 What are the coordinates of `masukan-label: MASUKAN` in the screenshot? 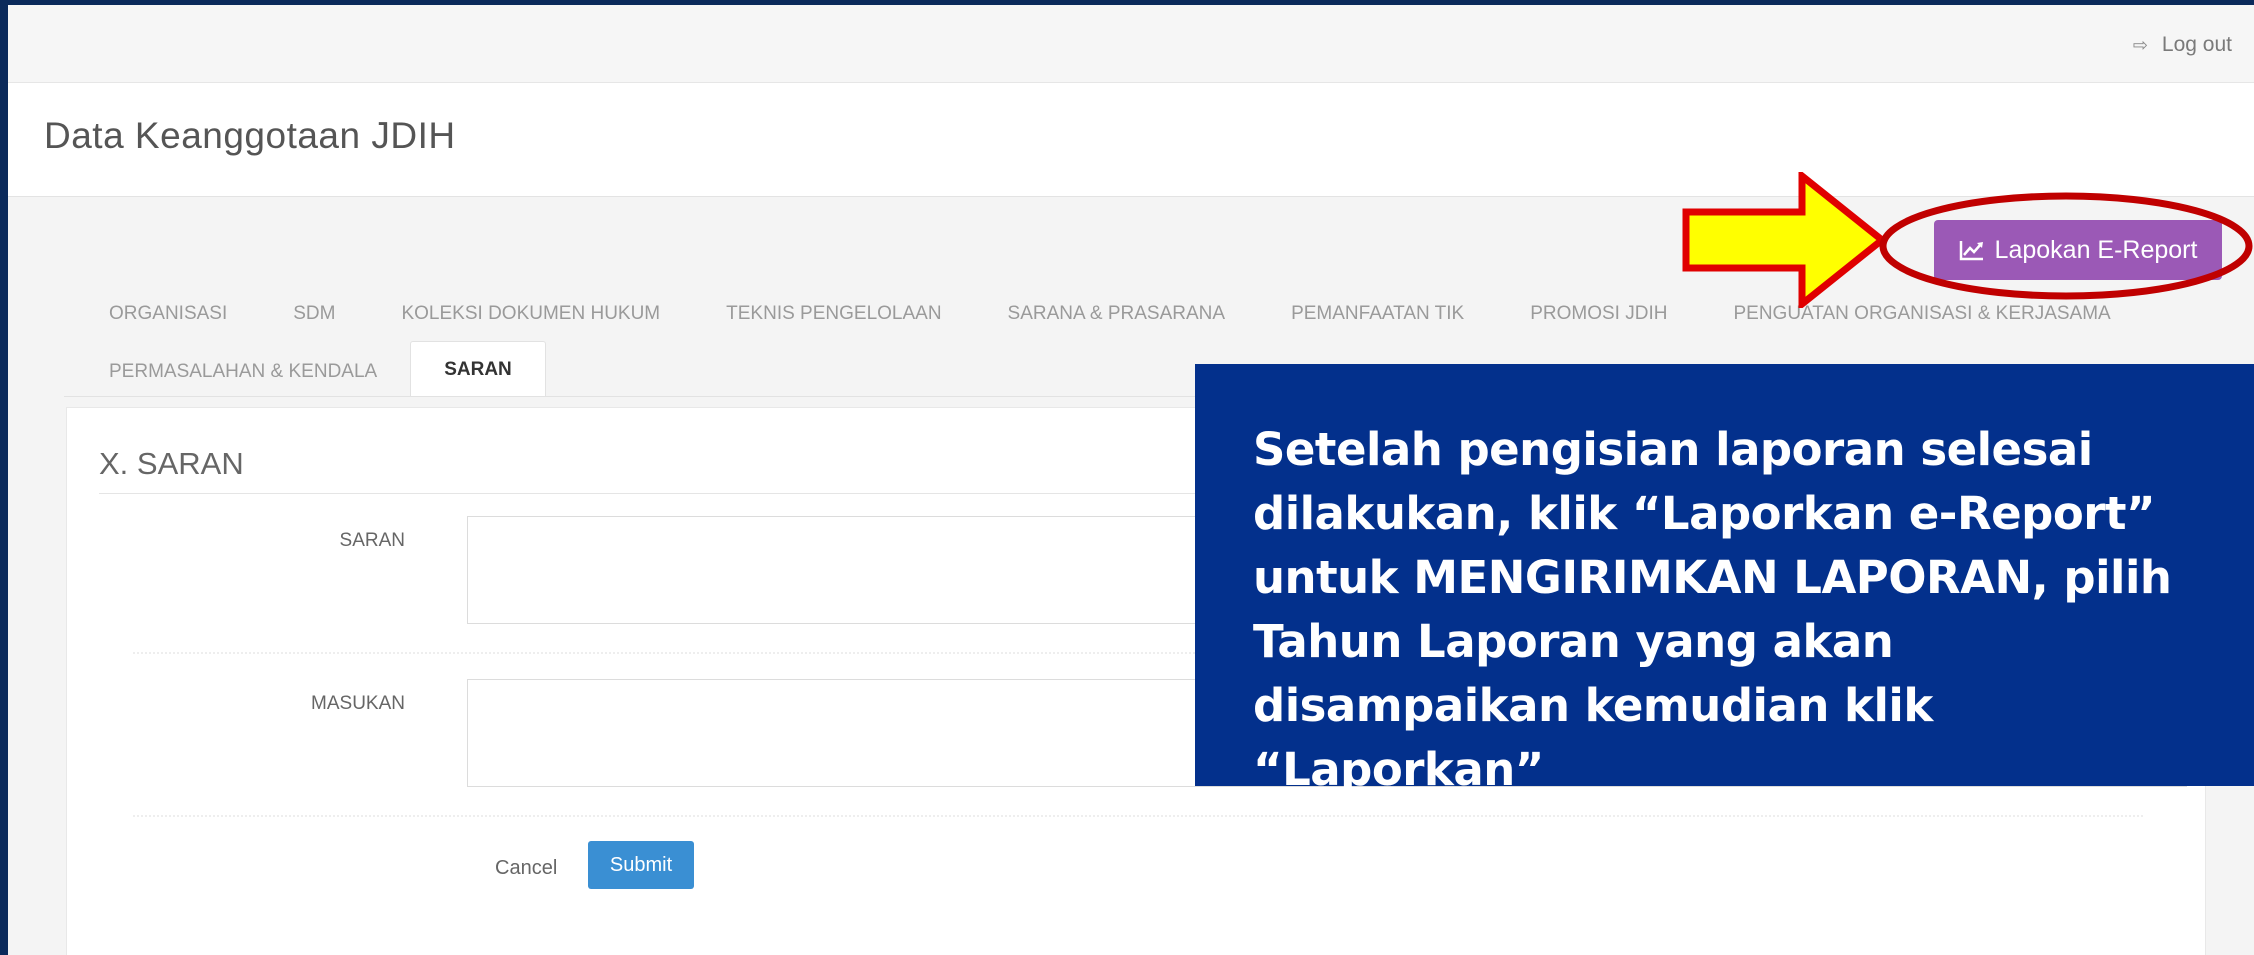 It's located at (358, 703).